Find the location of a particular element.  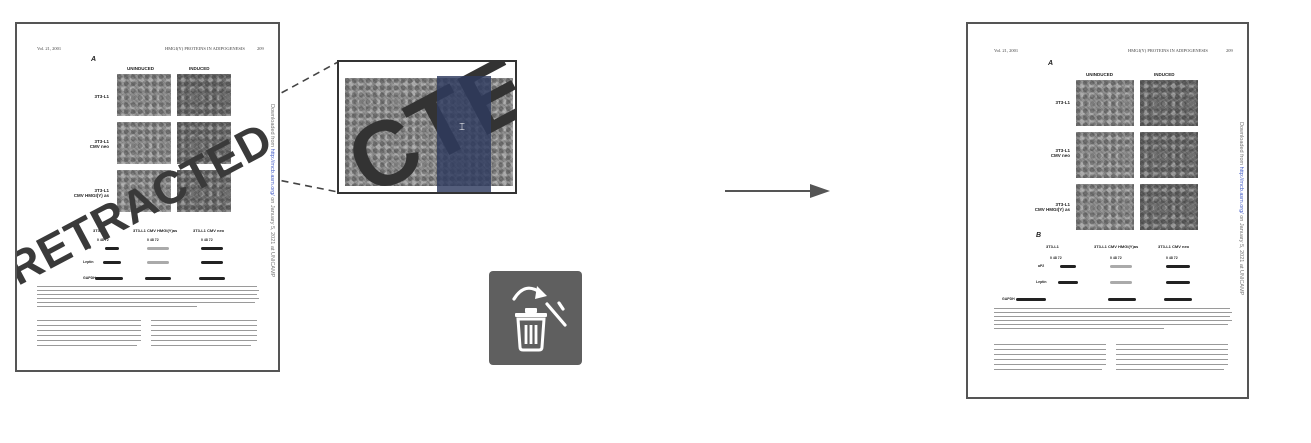

blot-row-ap2: aP2 is located at coordinates (1041, 266).